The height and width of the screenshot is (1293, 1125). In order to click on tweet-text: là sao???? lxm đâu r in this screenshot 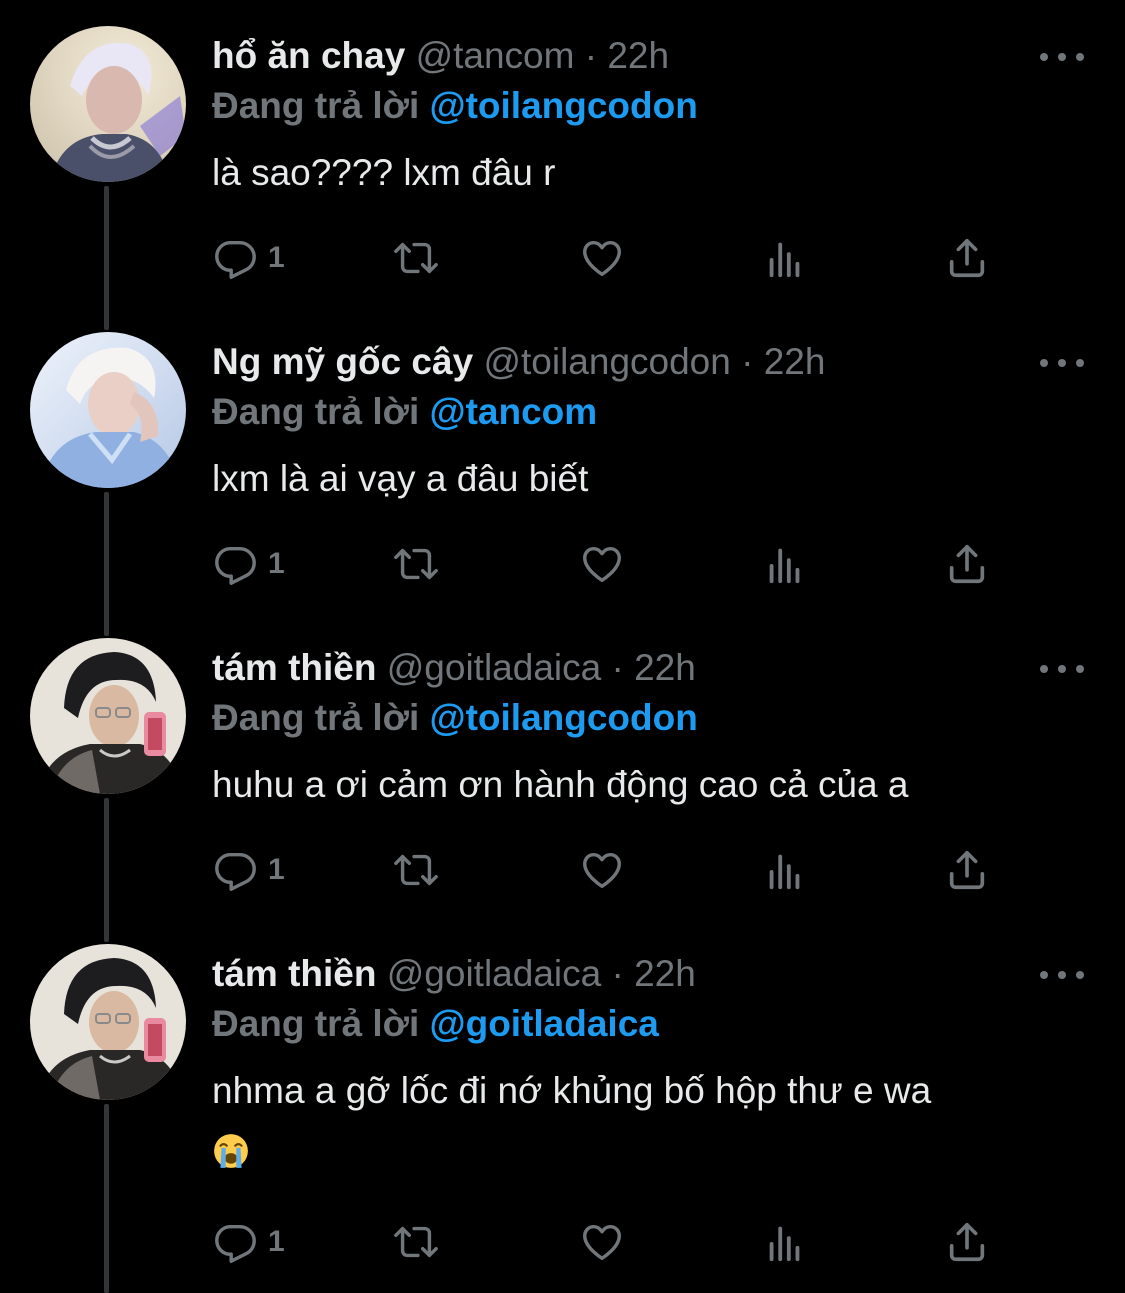, I will do `click(384, 172)`.